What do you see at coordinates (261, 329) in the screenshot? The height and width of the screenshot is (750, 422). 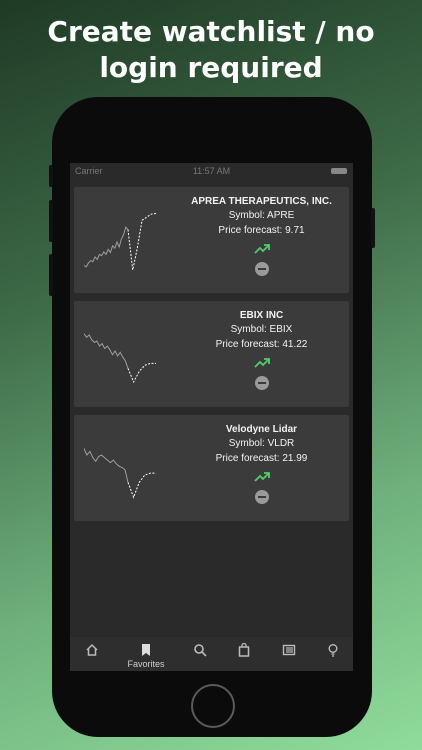 I see `stock-symbol: Symbol: EBIX` at bounding box center [261, 329].